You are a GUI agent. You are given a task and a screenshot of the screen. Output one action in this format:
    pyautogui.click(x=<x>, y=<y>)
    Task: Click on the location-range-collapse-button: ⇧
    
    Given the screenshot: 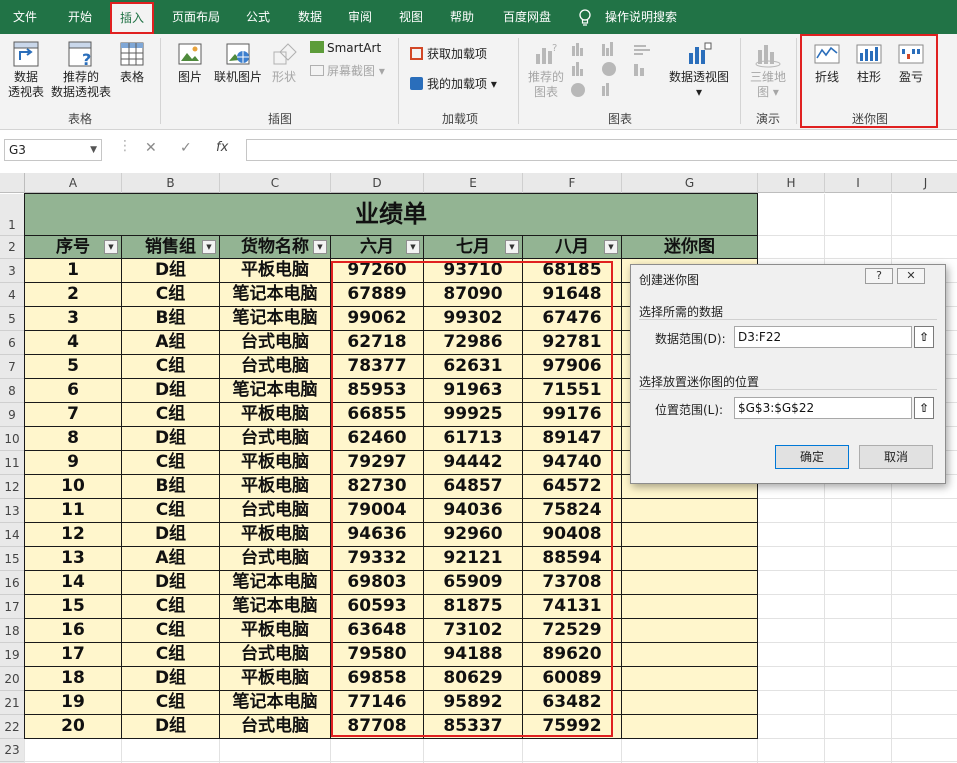 What is the action you would take?
    pyautogui.click(x=924, y=408)
    